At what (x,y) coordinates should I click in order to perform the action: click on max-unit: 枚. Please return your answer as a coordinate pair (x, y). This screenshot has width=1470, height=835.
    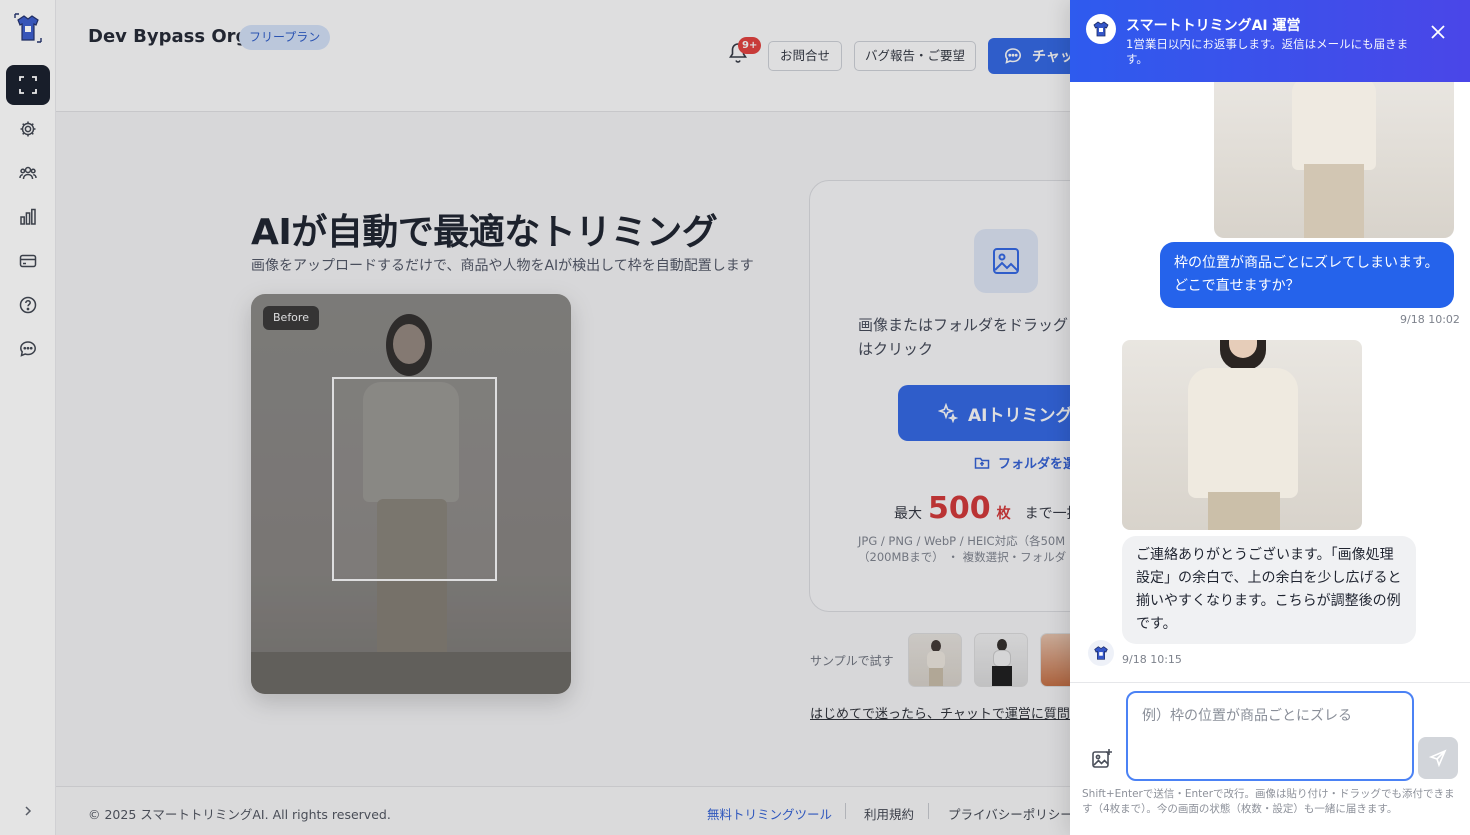
    Looking at the image, I should click on (1003, 514).